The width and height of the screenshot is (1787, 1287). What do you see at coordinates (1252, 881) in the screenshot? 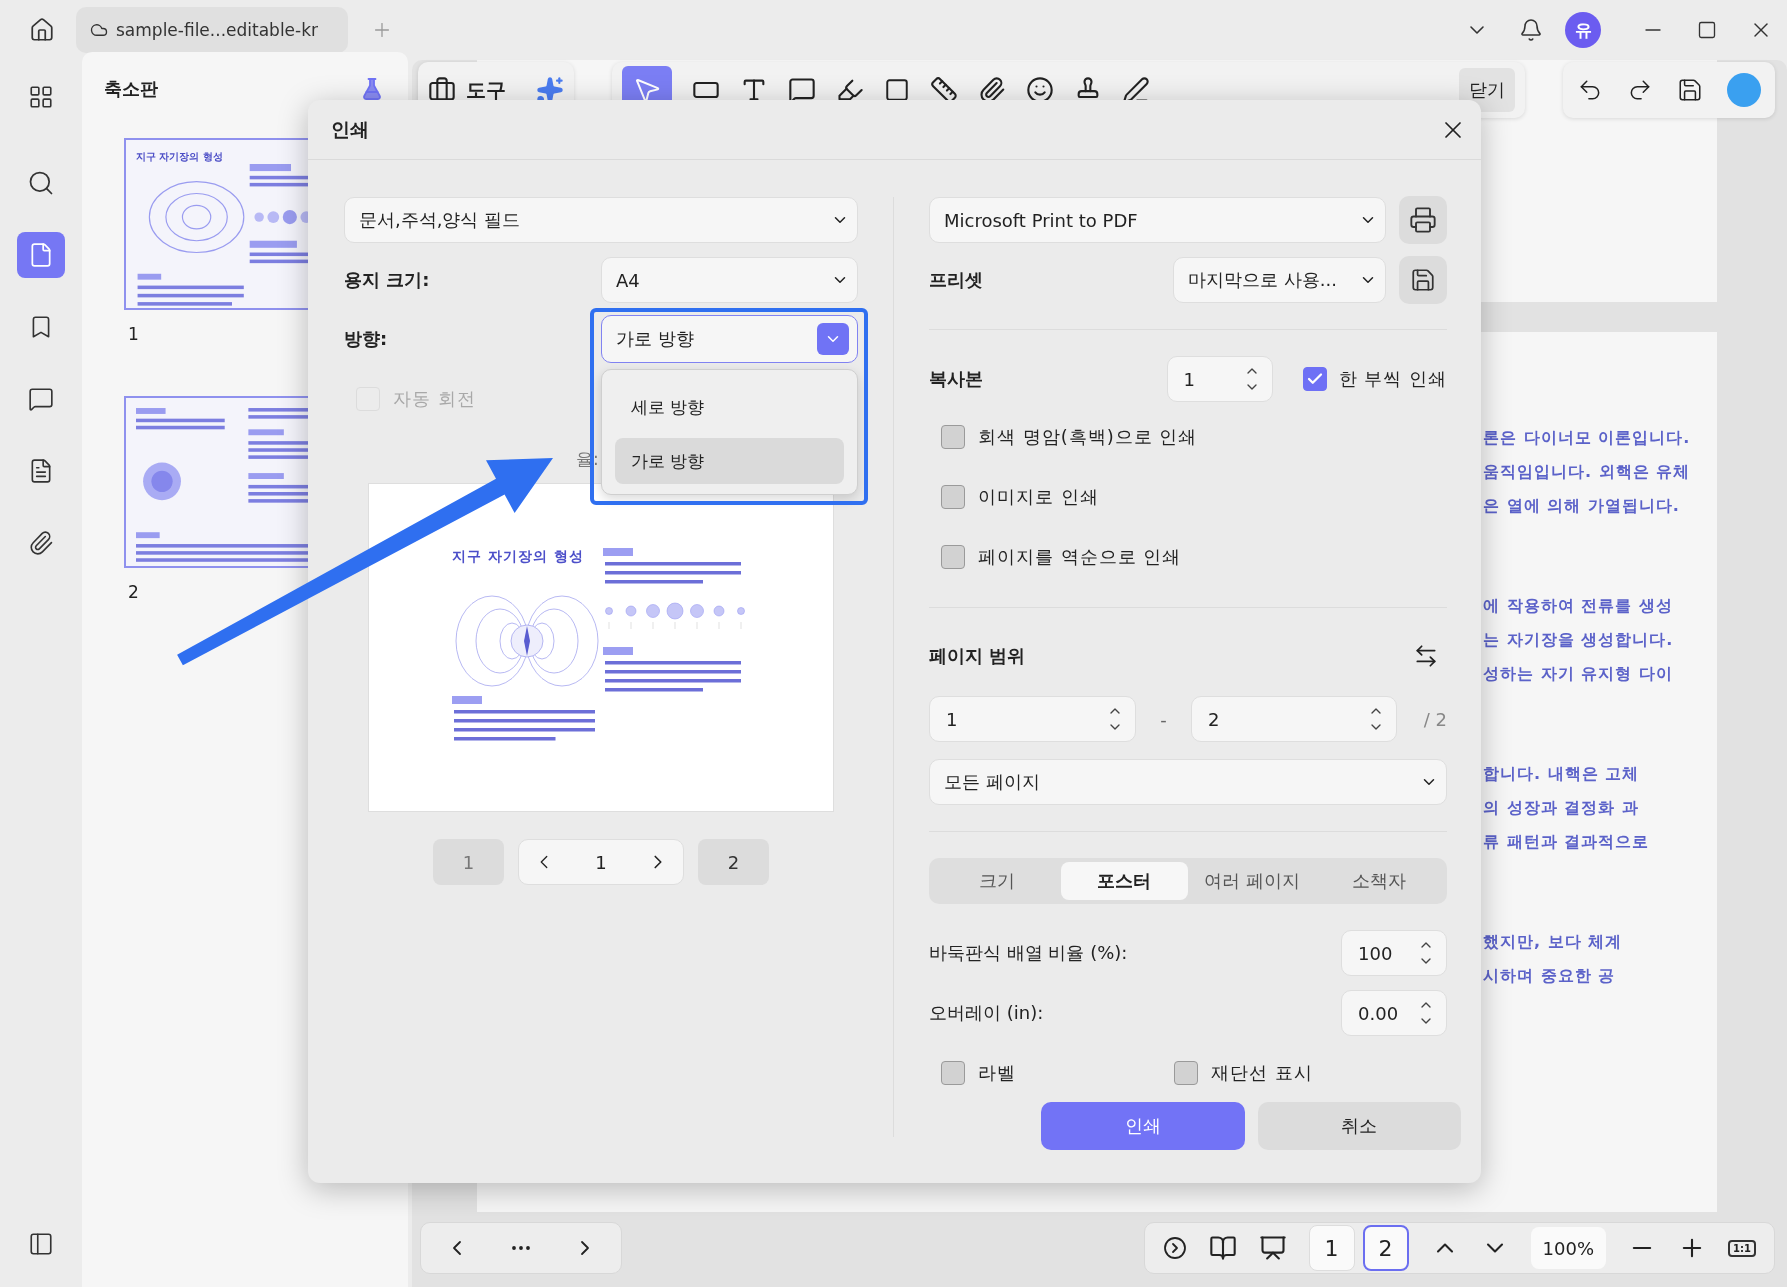
I see `mode-tab: 여러 페이지` at bounding box center [1252, 881].